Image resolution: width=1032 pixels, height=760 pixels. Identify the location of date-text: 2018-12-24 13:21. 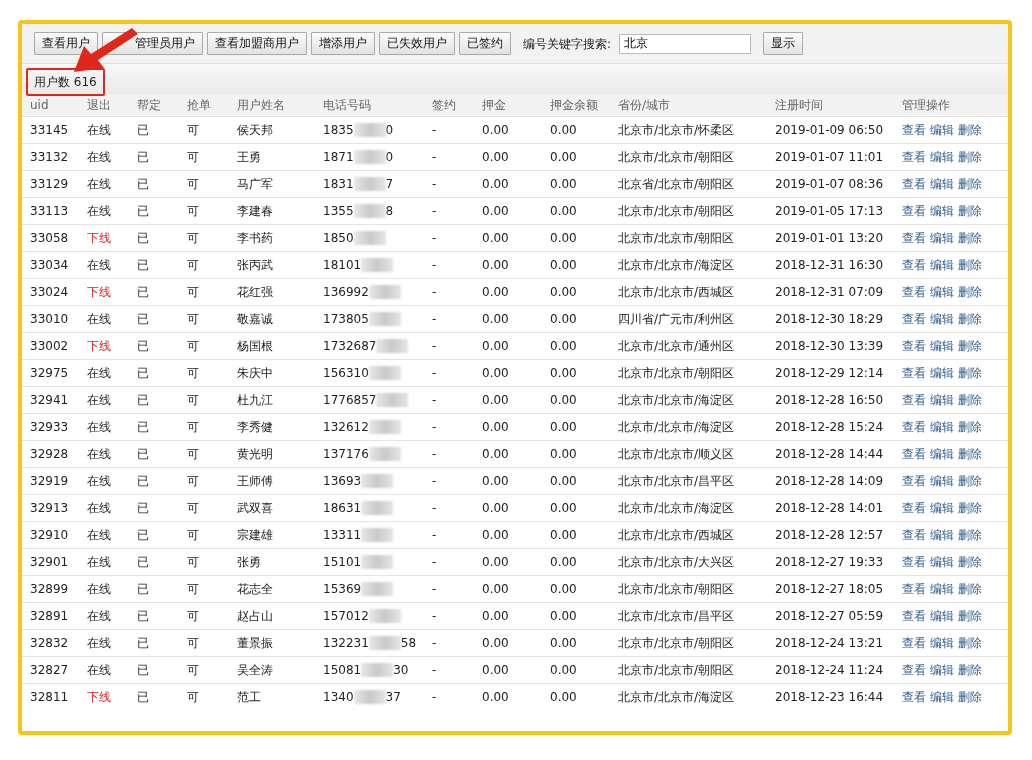
(829, 642).